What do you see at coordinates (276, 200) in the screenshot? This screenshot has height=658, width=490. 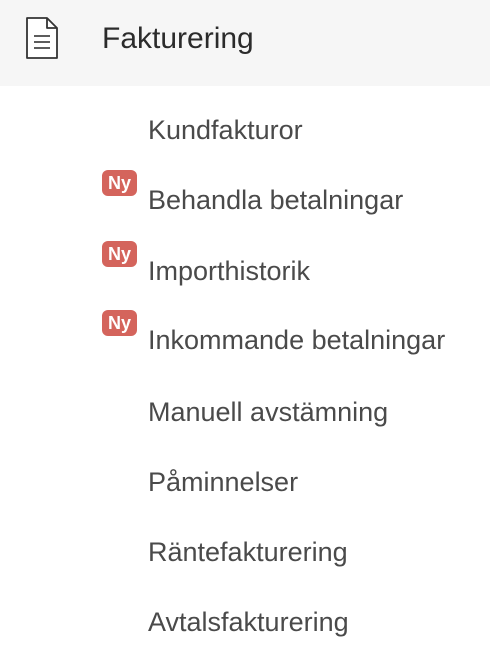 I see `menu-item-label: Behandla betalningar` at bounding box center [276, 200].